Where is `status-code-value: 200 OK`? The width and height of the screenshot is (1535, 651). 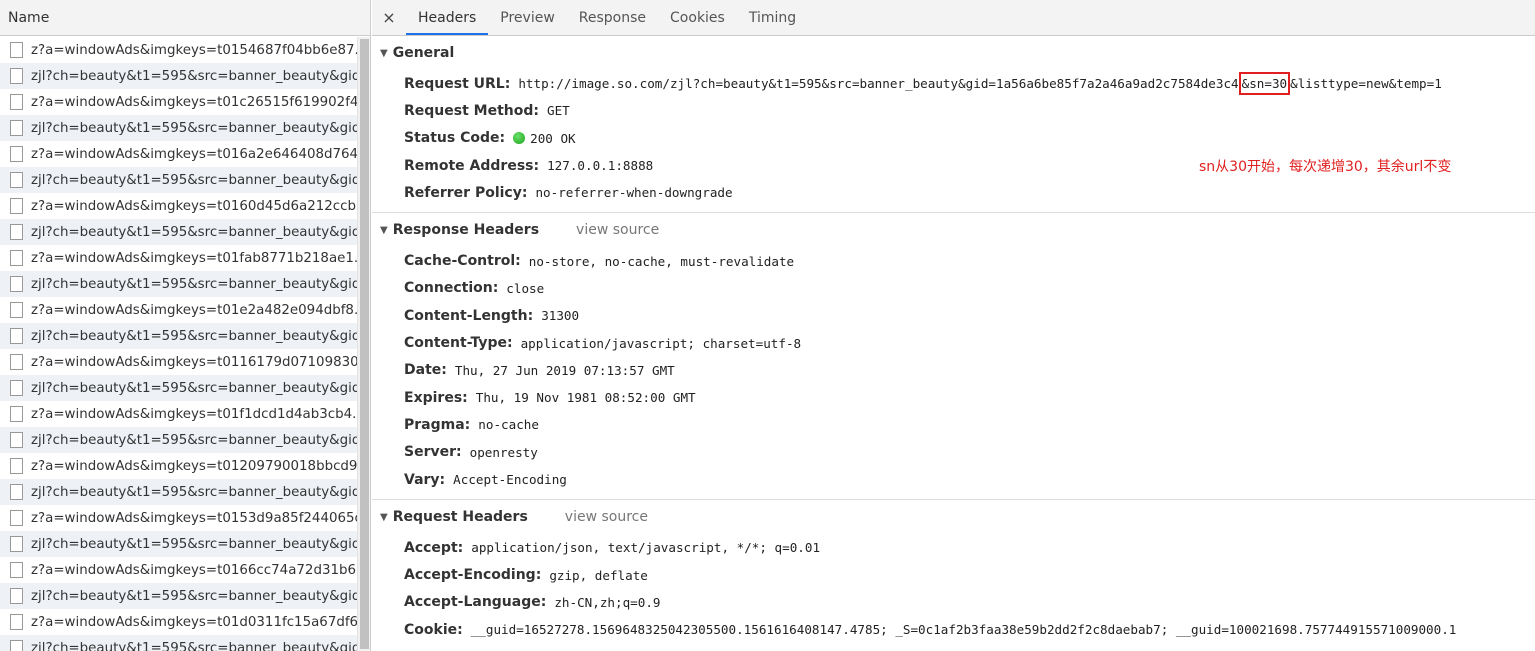 status-code-value: 200 OK is located at coordinates (553, 138).